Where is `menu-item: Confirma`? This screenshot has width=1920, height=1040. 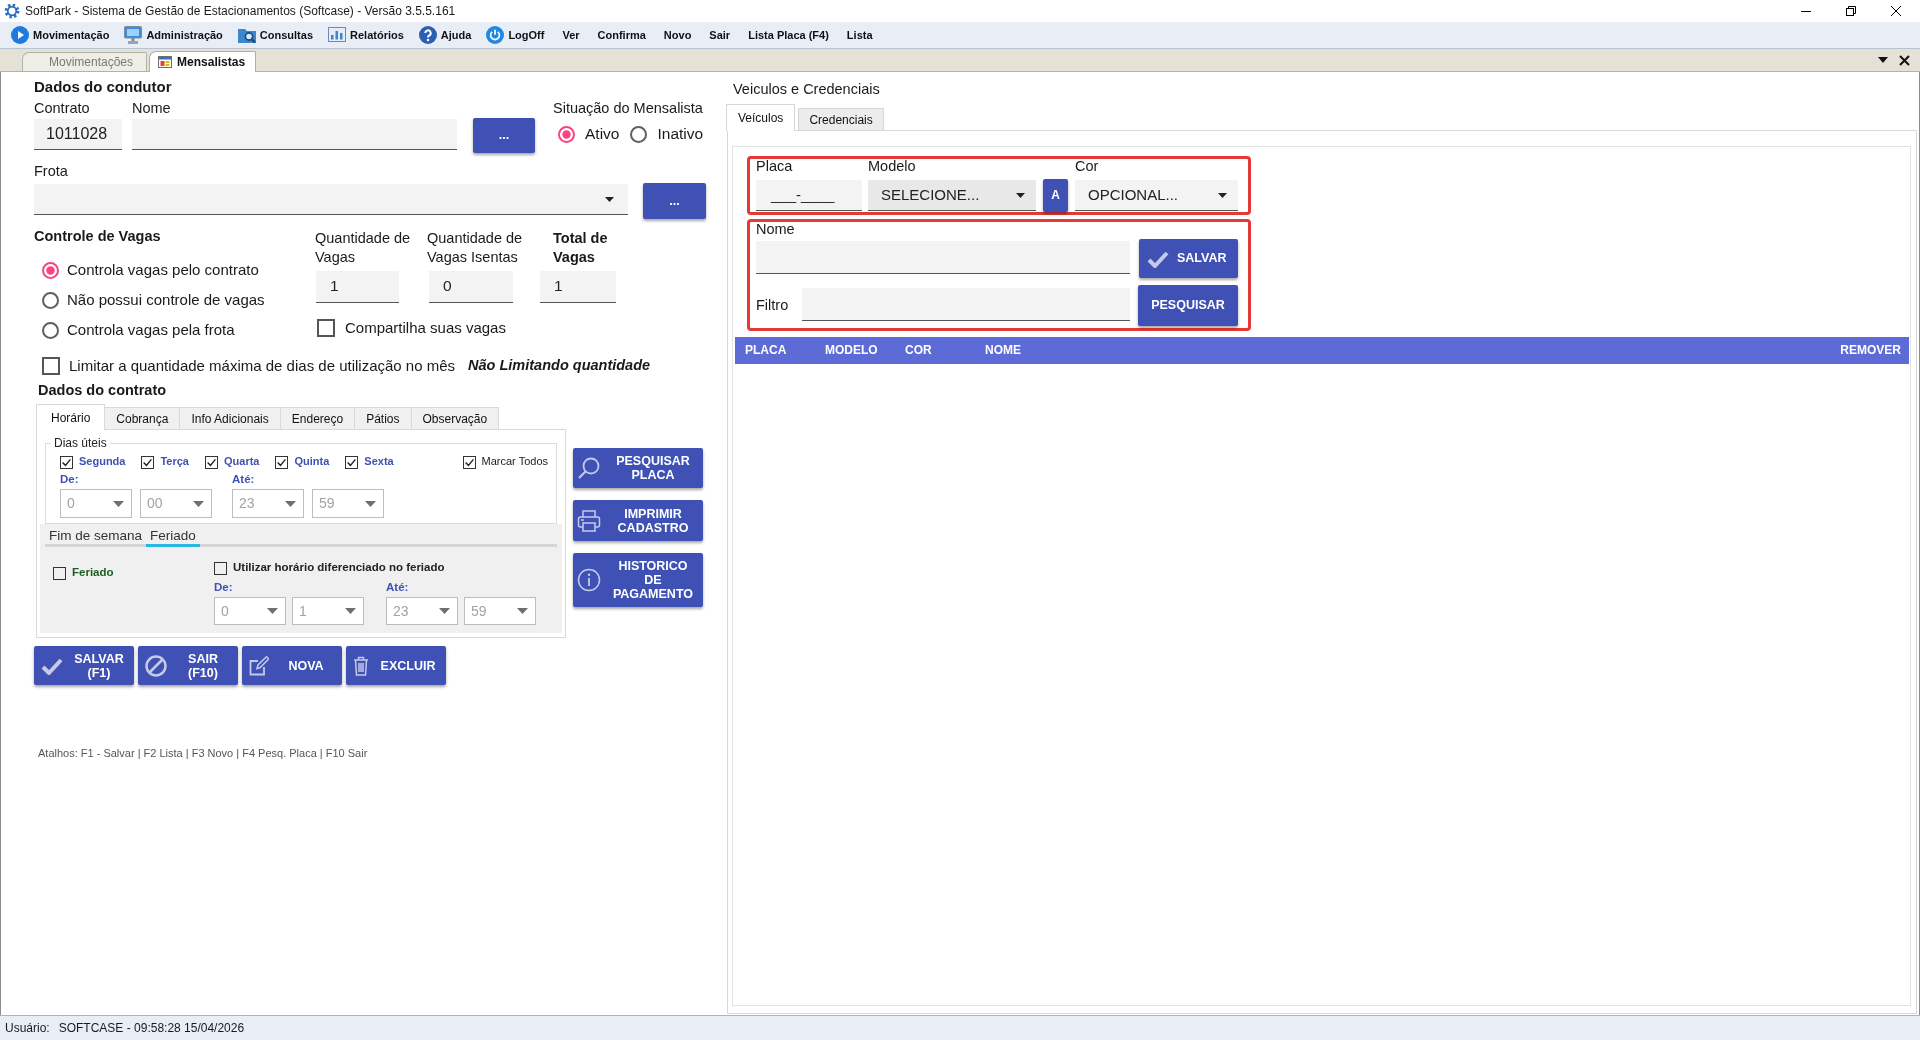 menu-item: Confirma is located at coordinates (621, 35).